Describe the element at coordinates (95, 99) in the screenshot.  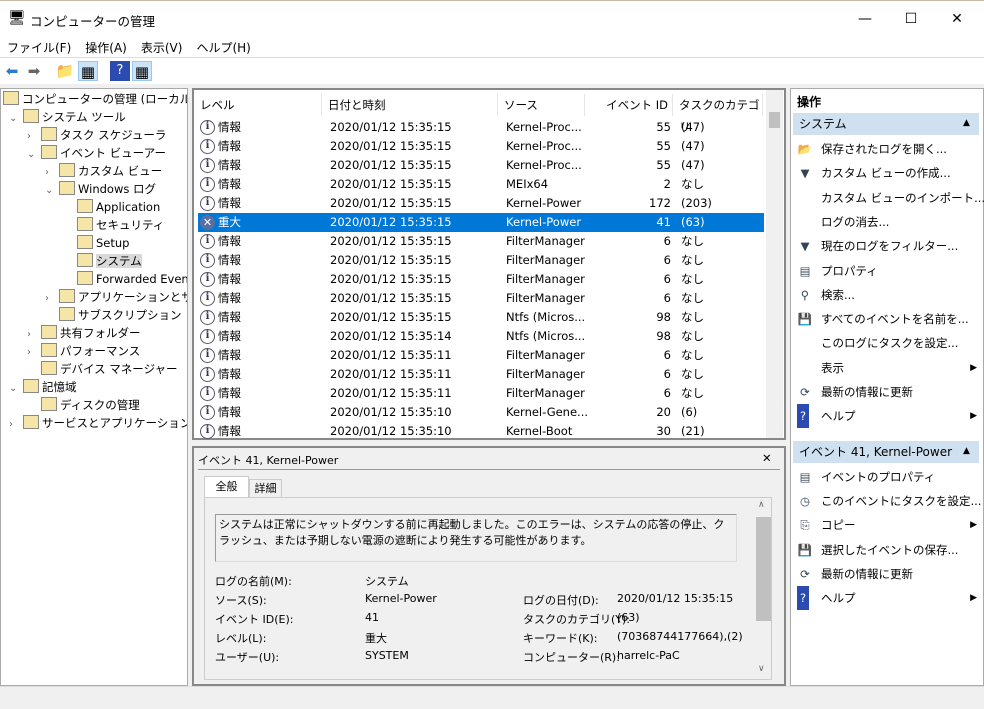
I see `tree-item: コンピューターの管理 (ローカル)` at that location.